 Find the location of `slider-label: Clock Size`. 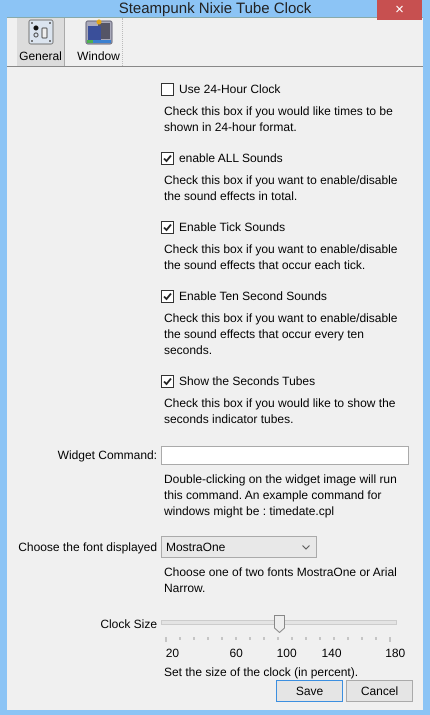

slider-label: Clock Size is located at coordinates (128, 623).